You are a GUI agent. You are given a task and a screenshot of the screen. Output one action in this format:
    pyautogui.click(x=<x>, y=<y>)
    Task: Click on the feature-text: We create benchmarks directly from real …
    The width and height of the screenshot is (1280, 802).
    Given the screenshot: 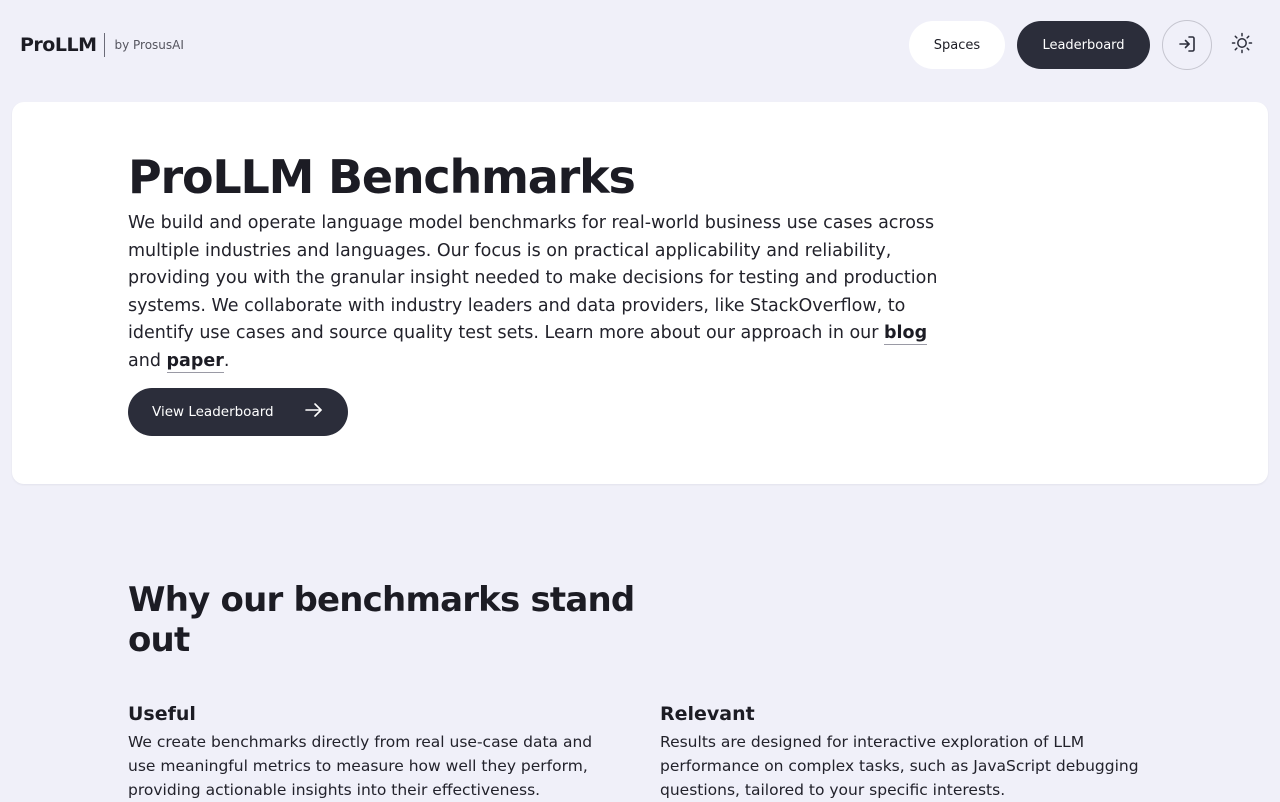 What is the action you would take?
    pyautogui.click(x=360, y=766)
    